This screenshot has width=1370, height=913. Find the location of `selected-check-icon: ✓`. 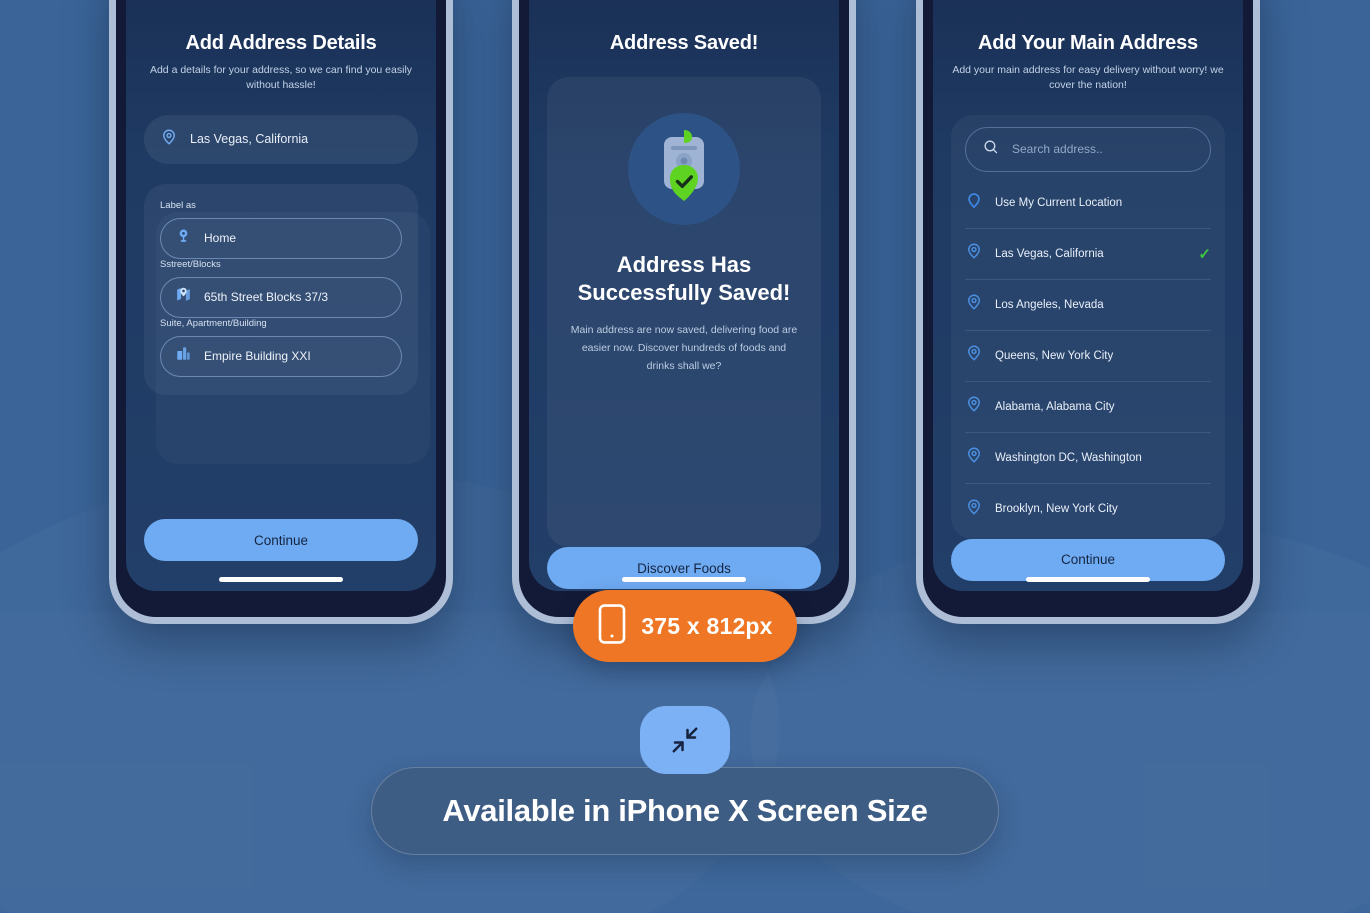

selected-check-icon: ✓ is located at coordinates (1204, 254).